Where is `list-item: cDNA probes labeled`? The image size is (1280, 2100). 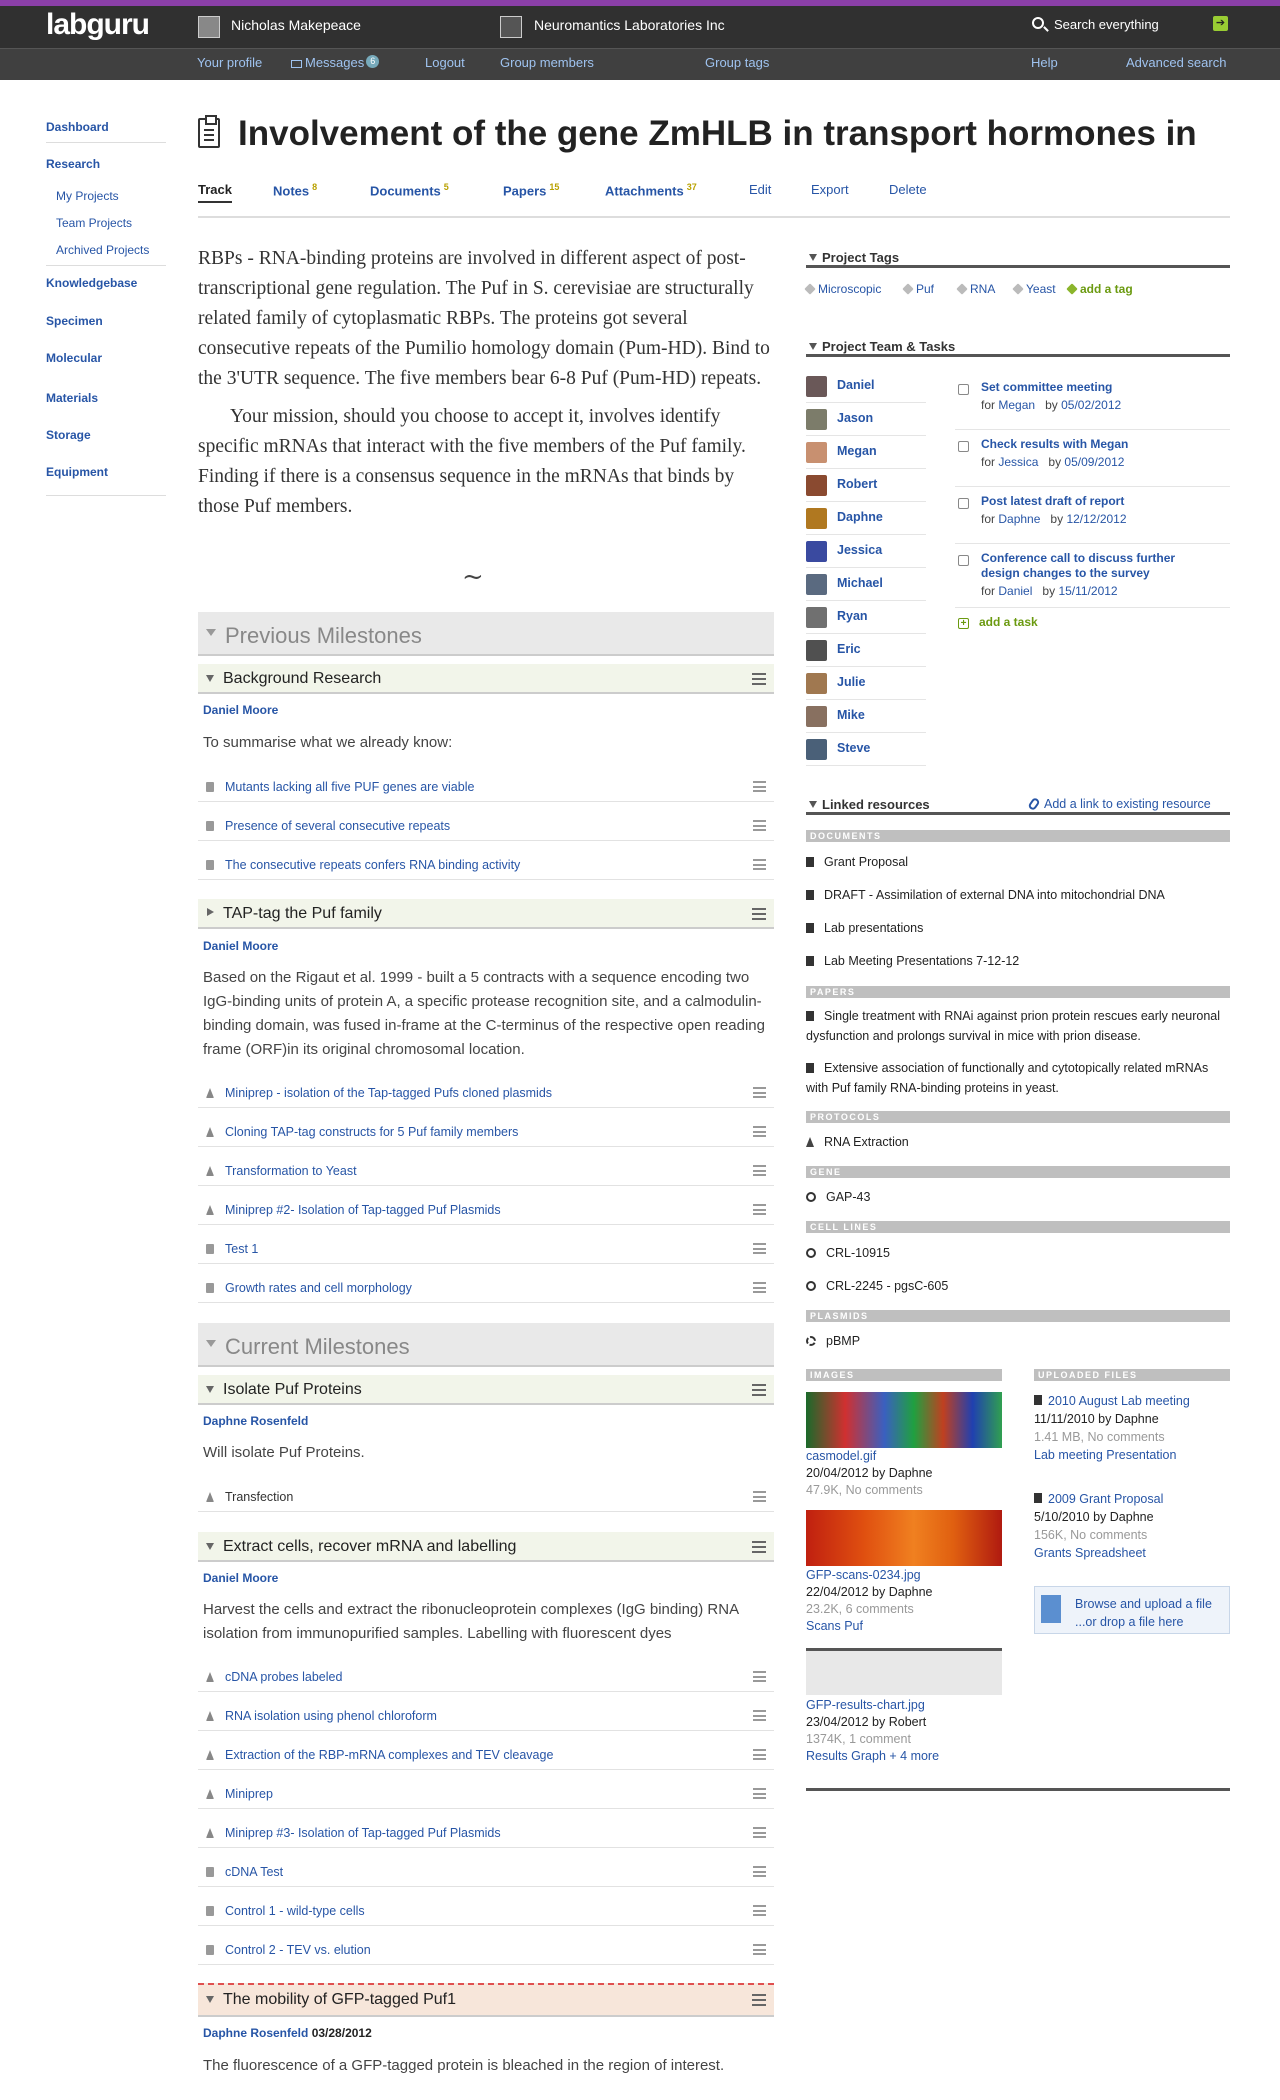 list-item: cDNA probes labeled is located at coordinates (486, 1677).